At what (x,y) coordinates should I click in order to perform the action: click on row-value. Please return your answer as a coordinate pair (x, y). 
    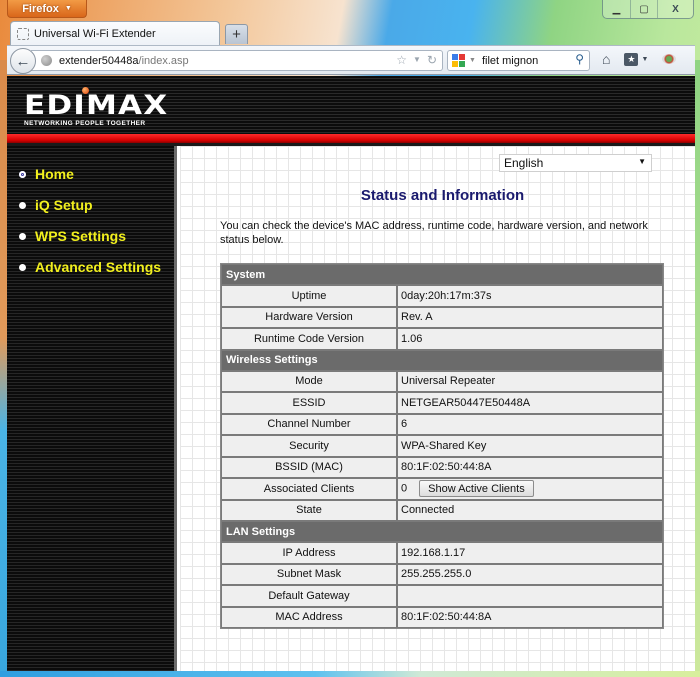
    Looking at the image, I should click on (530, 596).